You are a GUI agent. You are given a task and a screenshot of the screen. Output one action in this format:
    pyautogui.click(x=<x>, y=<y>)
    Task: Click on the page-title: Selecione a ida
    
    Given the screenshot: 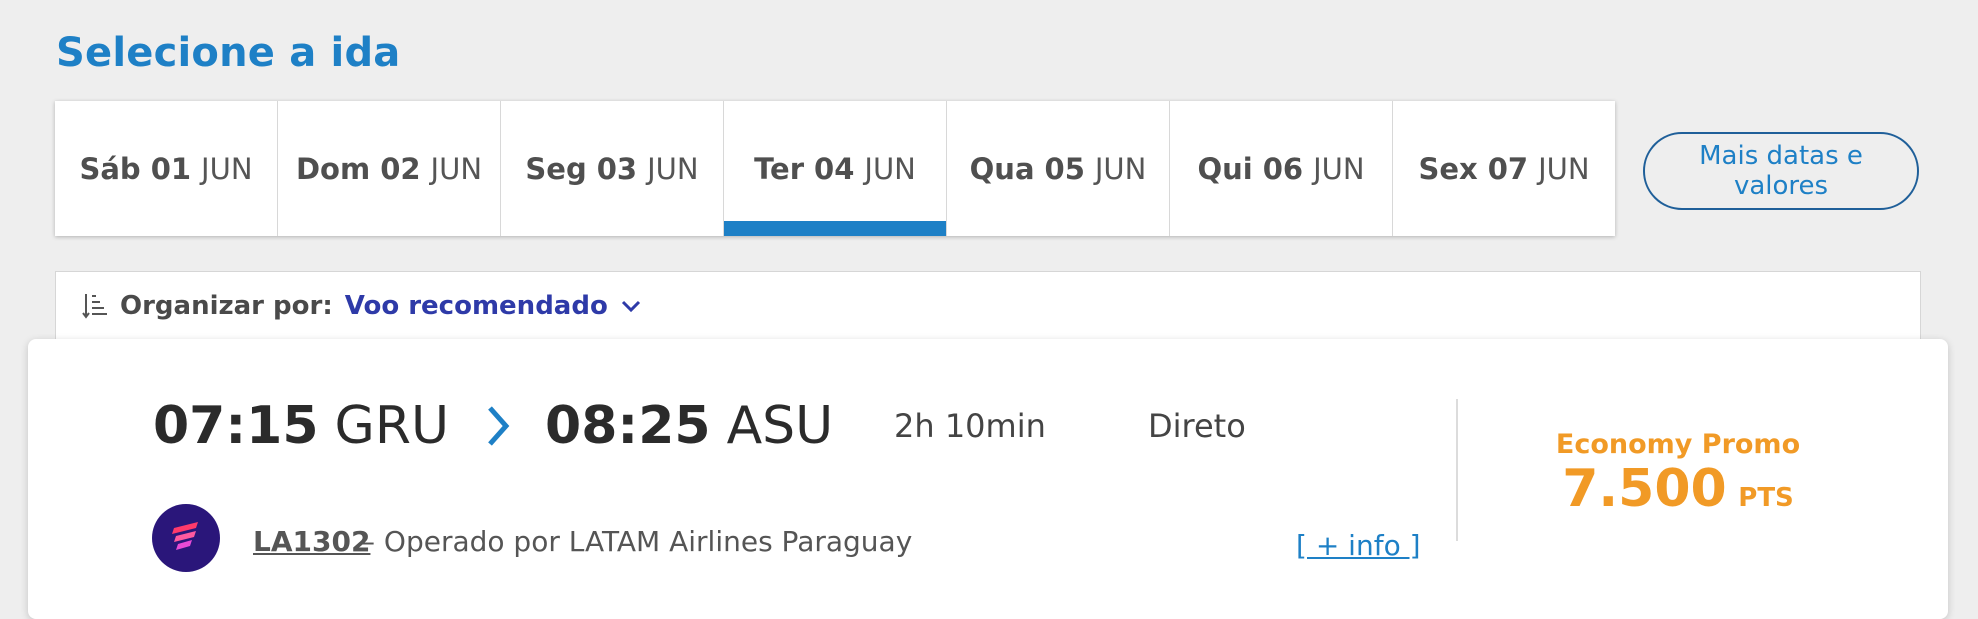 What is the action you would take?
    pyautogui.click(x=228, y=53)
    